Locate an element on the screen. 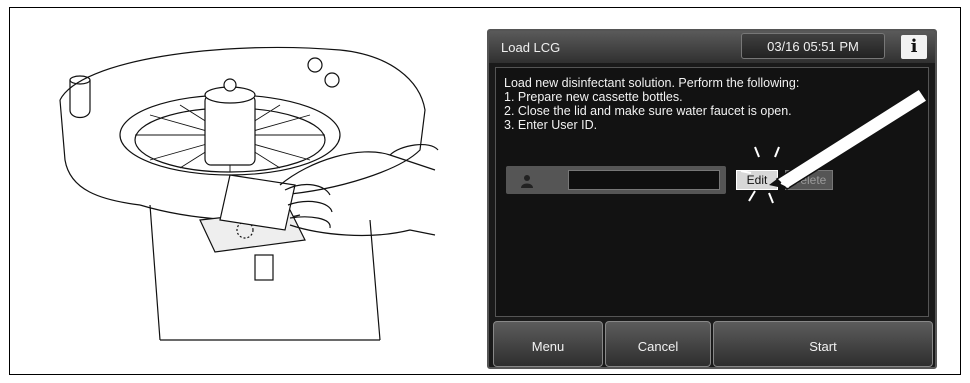  bottom-button-bar: Menu Cancel Start is located at coordinates (712, 344).